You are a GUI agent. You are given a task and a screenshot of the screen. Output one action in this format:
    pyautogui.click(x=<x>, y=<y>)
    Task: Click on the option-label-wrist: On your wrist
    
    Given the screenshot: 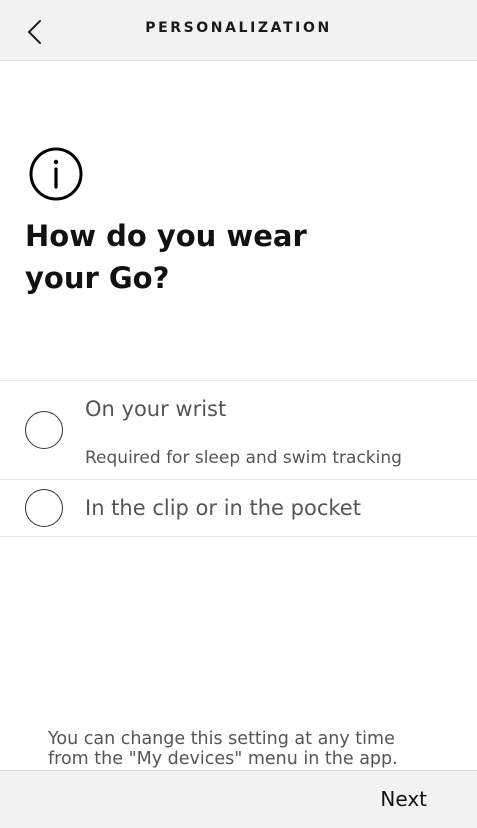 What is the action you would take?
    pyautogui.click(x=156, y=409)
    